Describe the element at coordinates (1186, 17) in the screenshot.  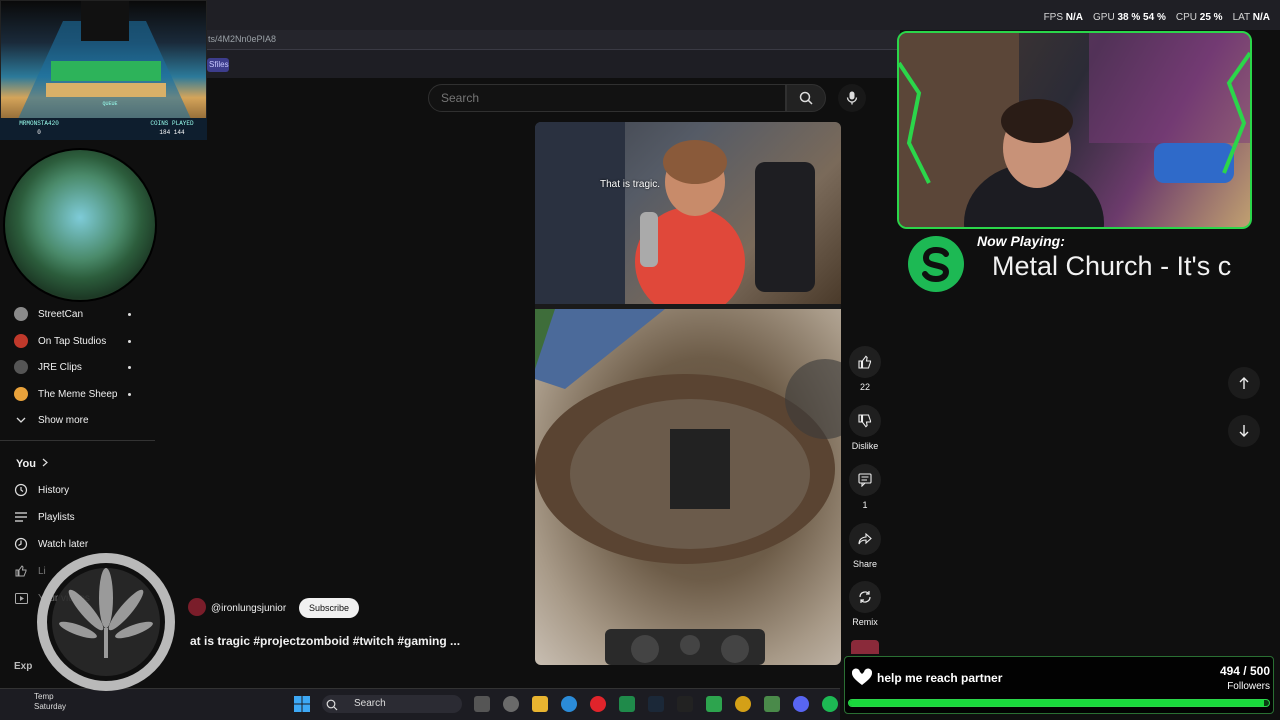
I see `cpu-label: CPU` at that location.